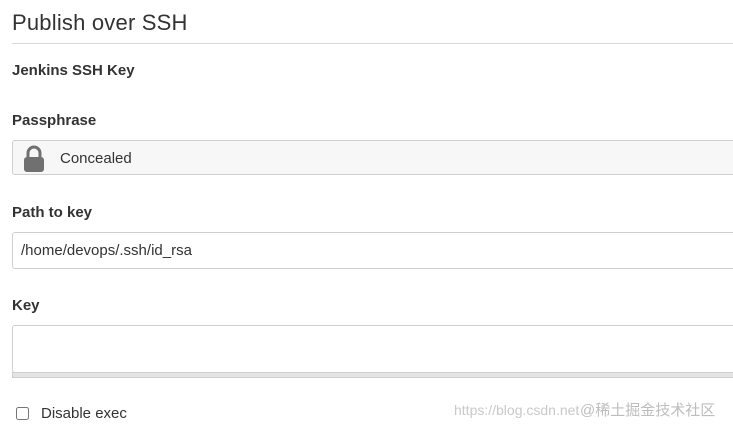 This screenshot has height=433, width=733. I want to click on lock-icon, so click(34, 158).